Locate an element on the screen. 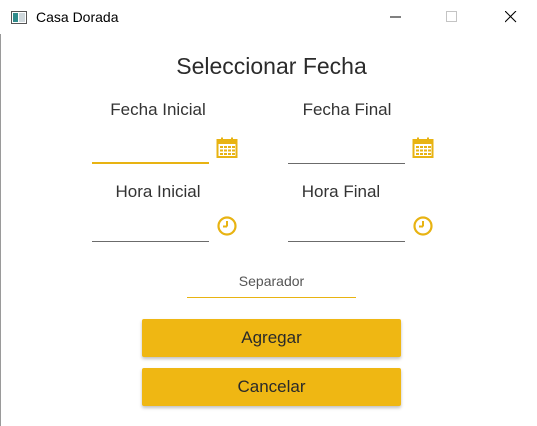  fecha-inicial-input is located at coordinates (150, 152).